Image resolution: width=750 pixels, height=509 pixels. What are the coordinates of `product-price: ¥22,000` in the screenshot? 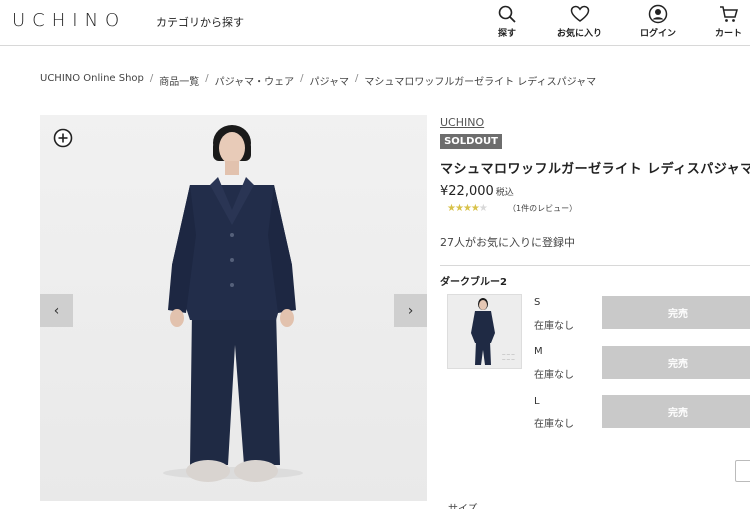 It's located at (467, 191).